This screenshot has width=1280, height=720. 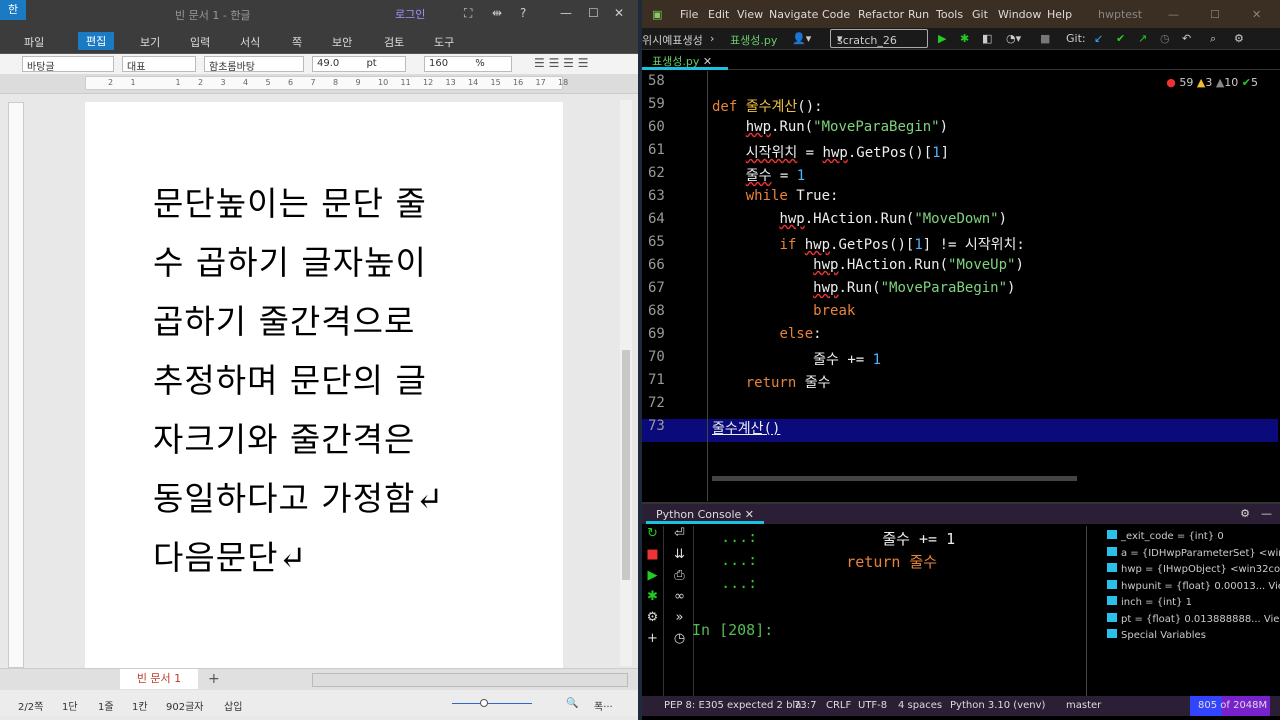 I want to click on menu-tools: Tools, so click(x=949, y=14).